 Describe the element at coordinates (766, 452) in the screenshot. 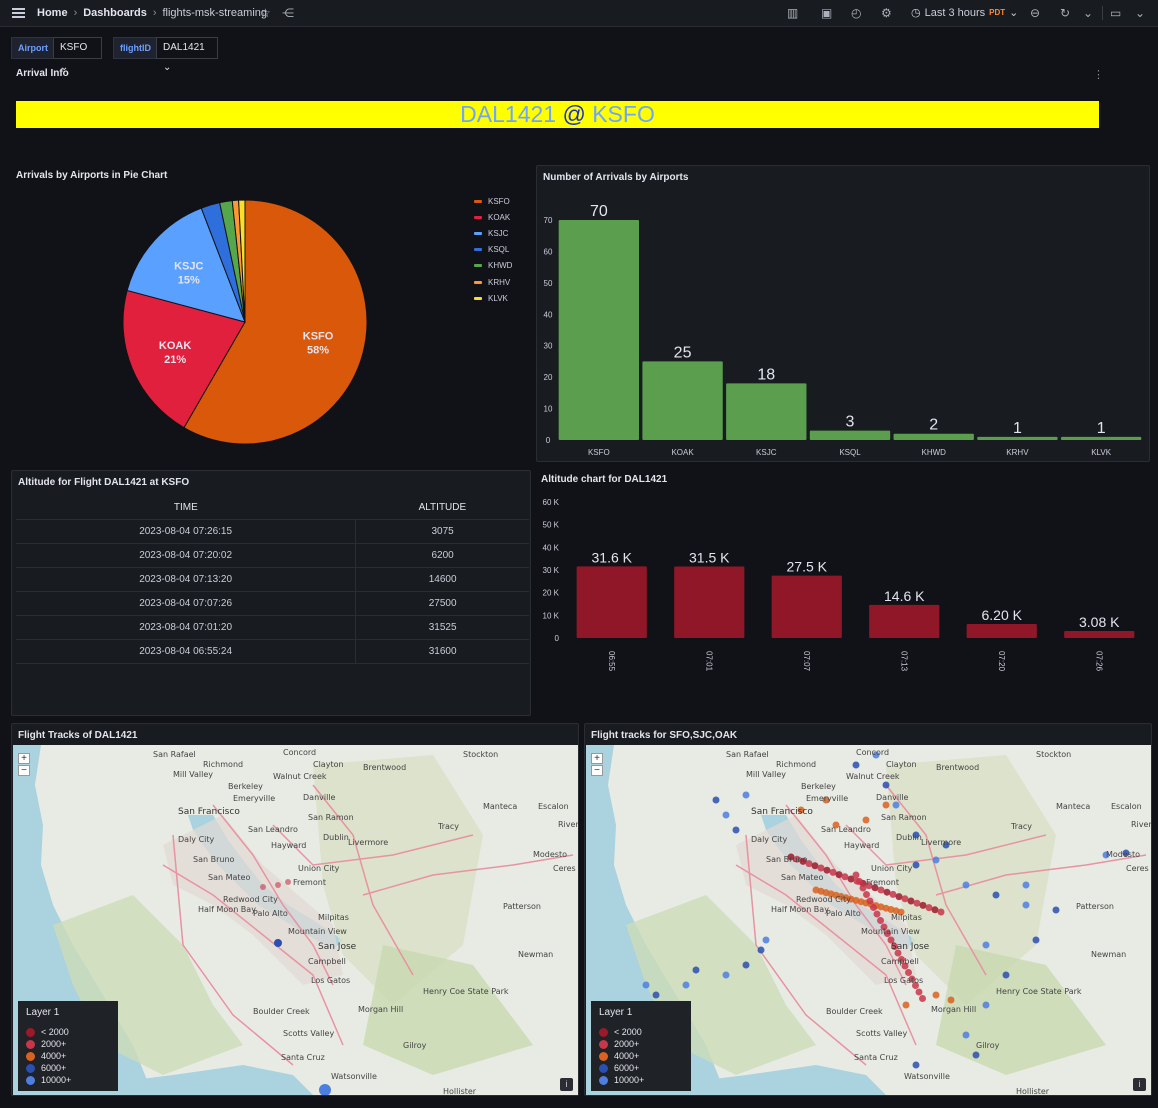

I see `x-tick-label: KSJC` at that location.